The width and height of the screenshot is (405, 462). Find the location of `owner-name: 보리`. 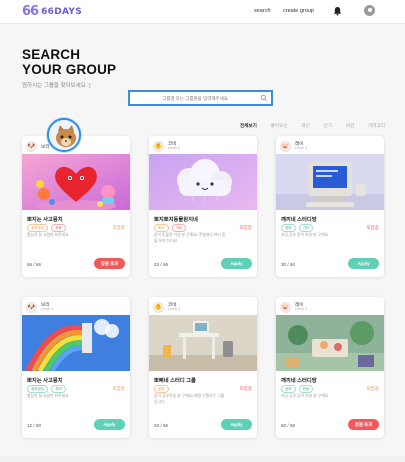

owner-name: 보리 is located at coordinates (45, 146).